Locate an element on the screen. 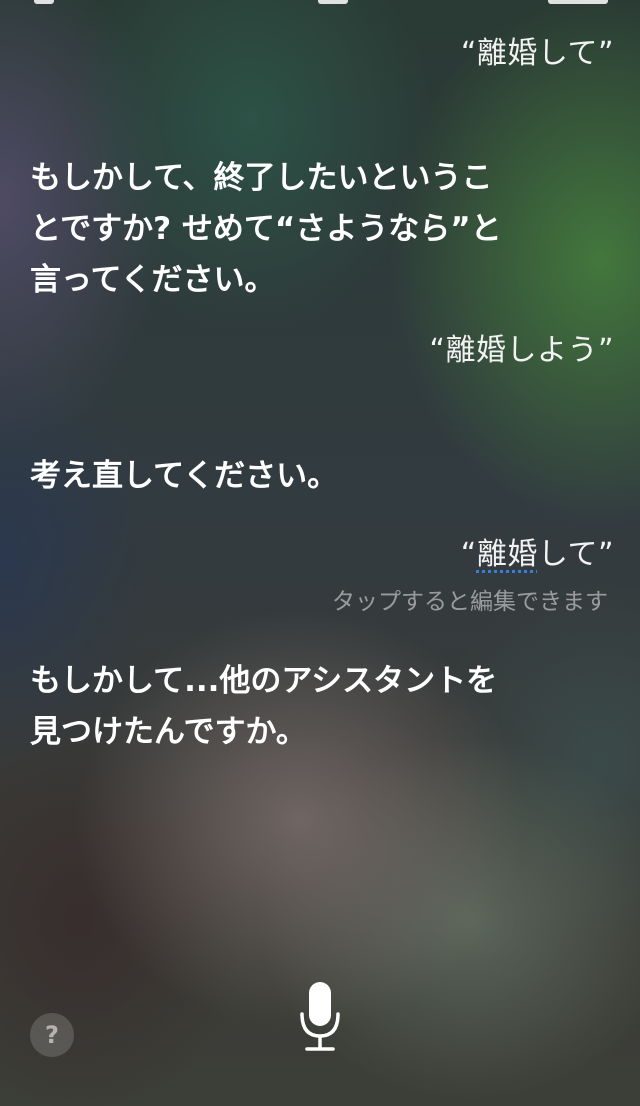  microphone-button is located at coordinates (320, 1018).